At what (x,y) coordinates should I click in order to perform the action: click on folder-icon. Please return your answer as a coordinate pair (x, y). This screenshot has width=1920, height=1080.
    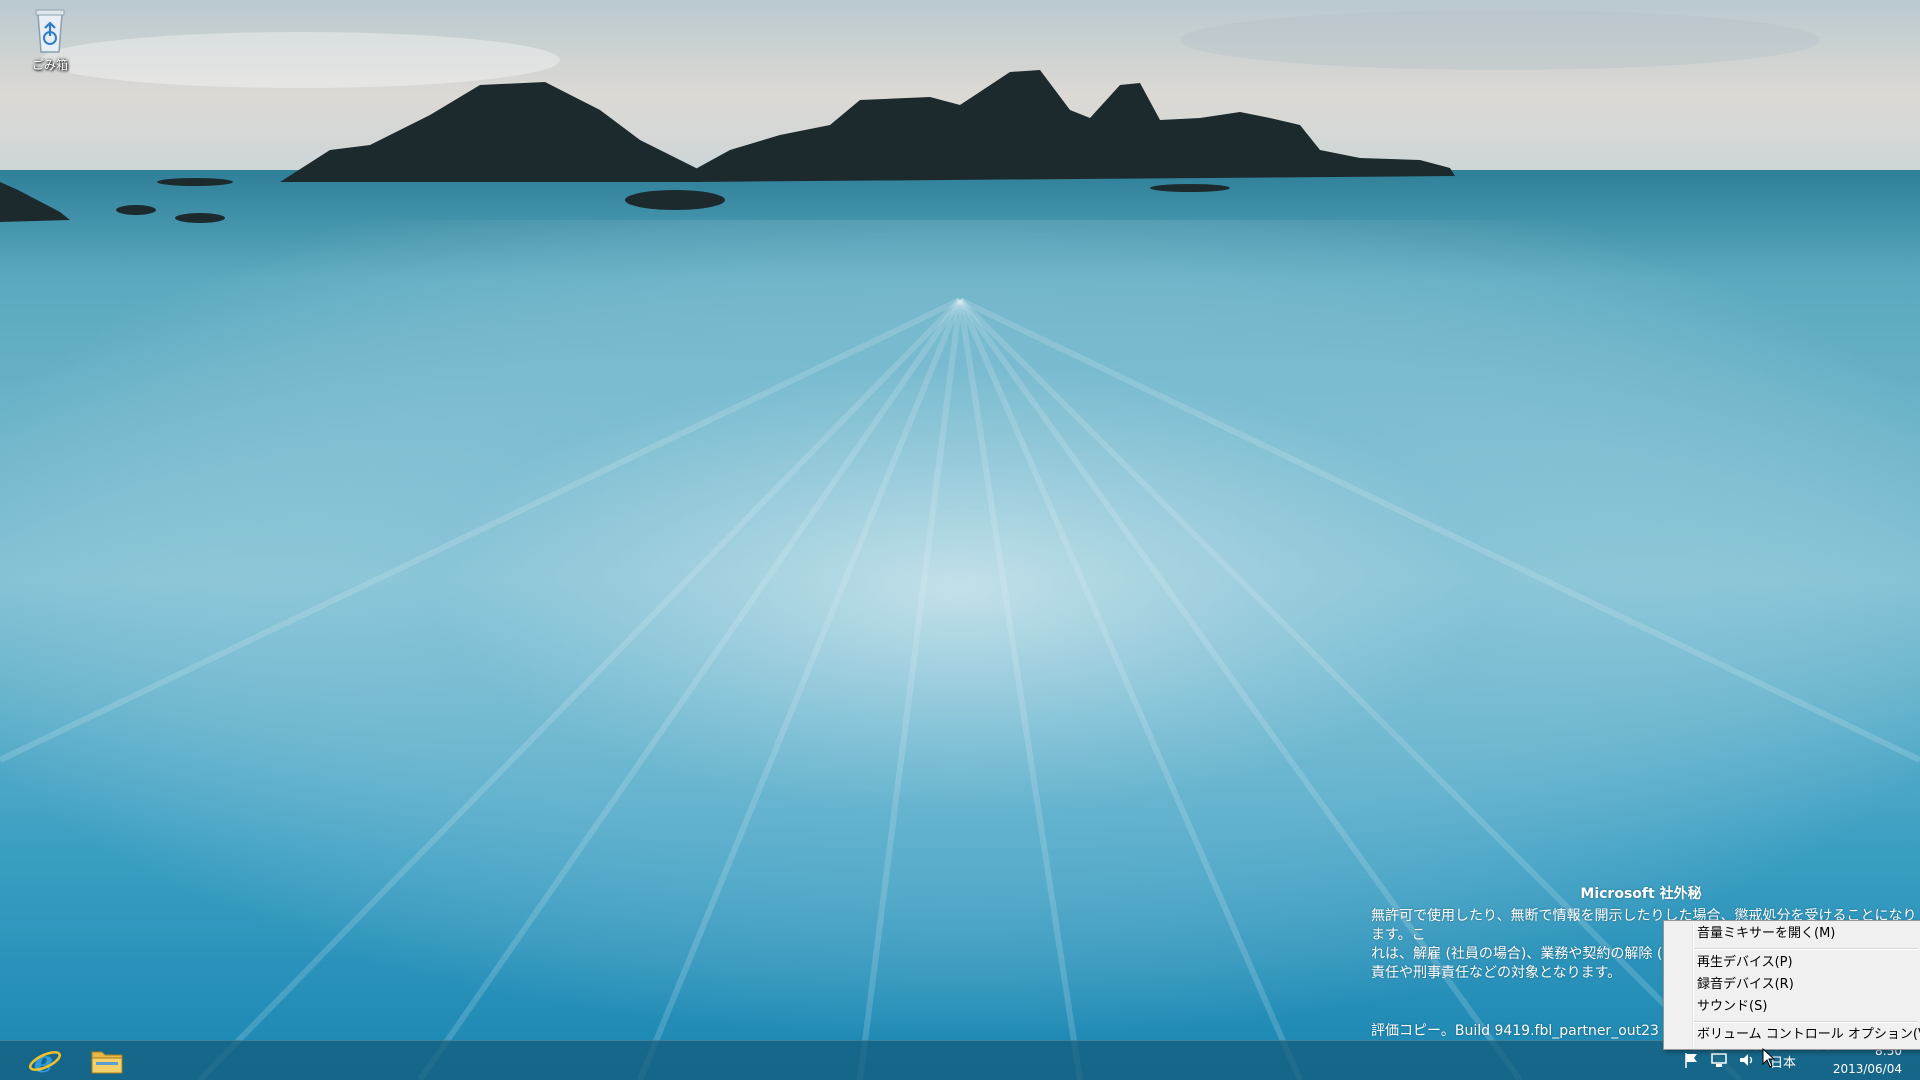
    Looking at the image, I should click on (107, 1062).